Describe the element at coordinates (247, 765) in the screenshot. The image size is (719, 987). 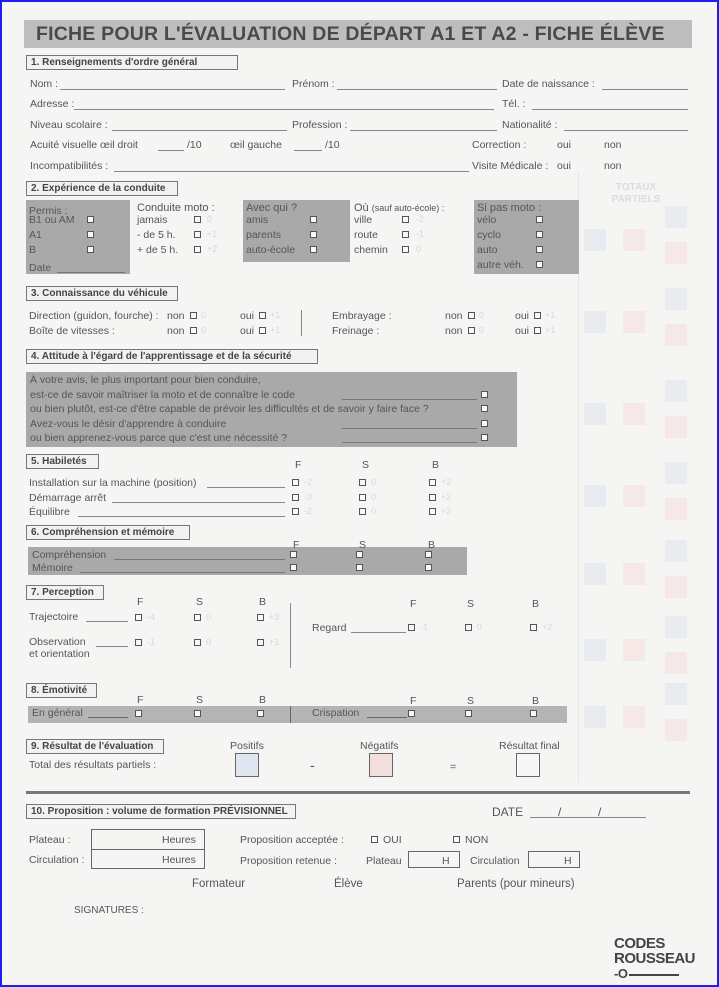
I see `positifs-box` at that location.